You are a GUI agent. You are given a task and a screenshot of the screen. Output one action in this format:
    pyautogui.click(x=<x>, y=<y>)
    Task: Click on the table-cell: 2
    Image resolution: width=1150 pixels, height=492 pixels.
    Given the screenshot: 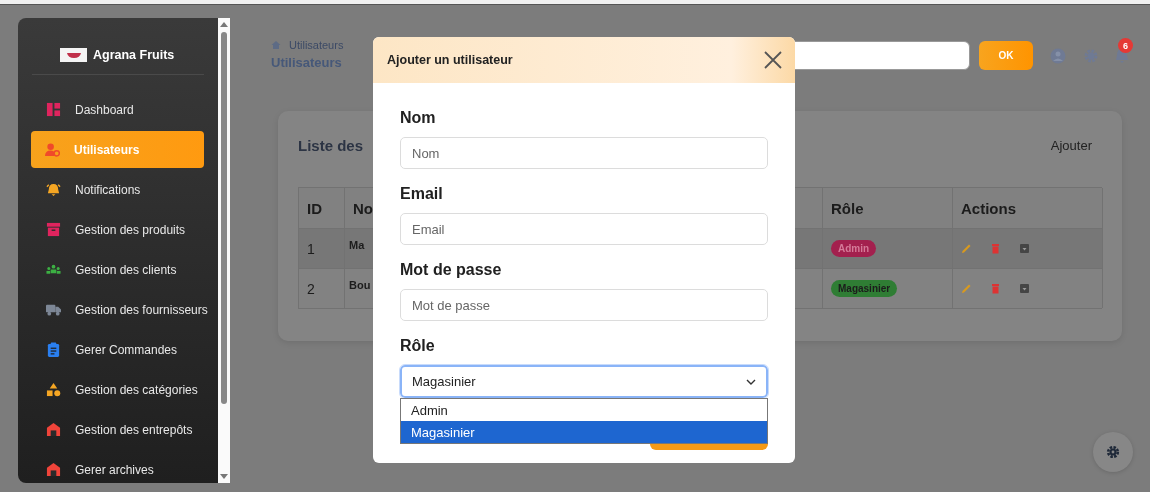 What is the action you would take?
    pyautogui.click(x=322, y=288)
    